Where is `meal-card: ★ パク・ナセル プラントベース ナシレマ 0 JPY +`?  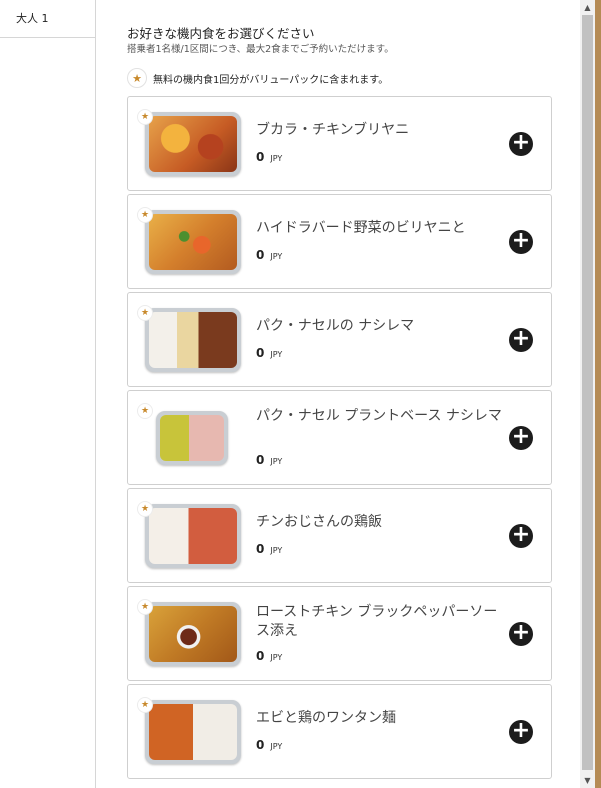
meal-card: ★ パク・ナセル プラントベース ナシレマ 0 JPY + is located at coordinates (339, 437).